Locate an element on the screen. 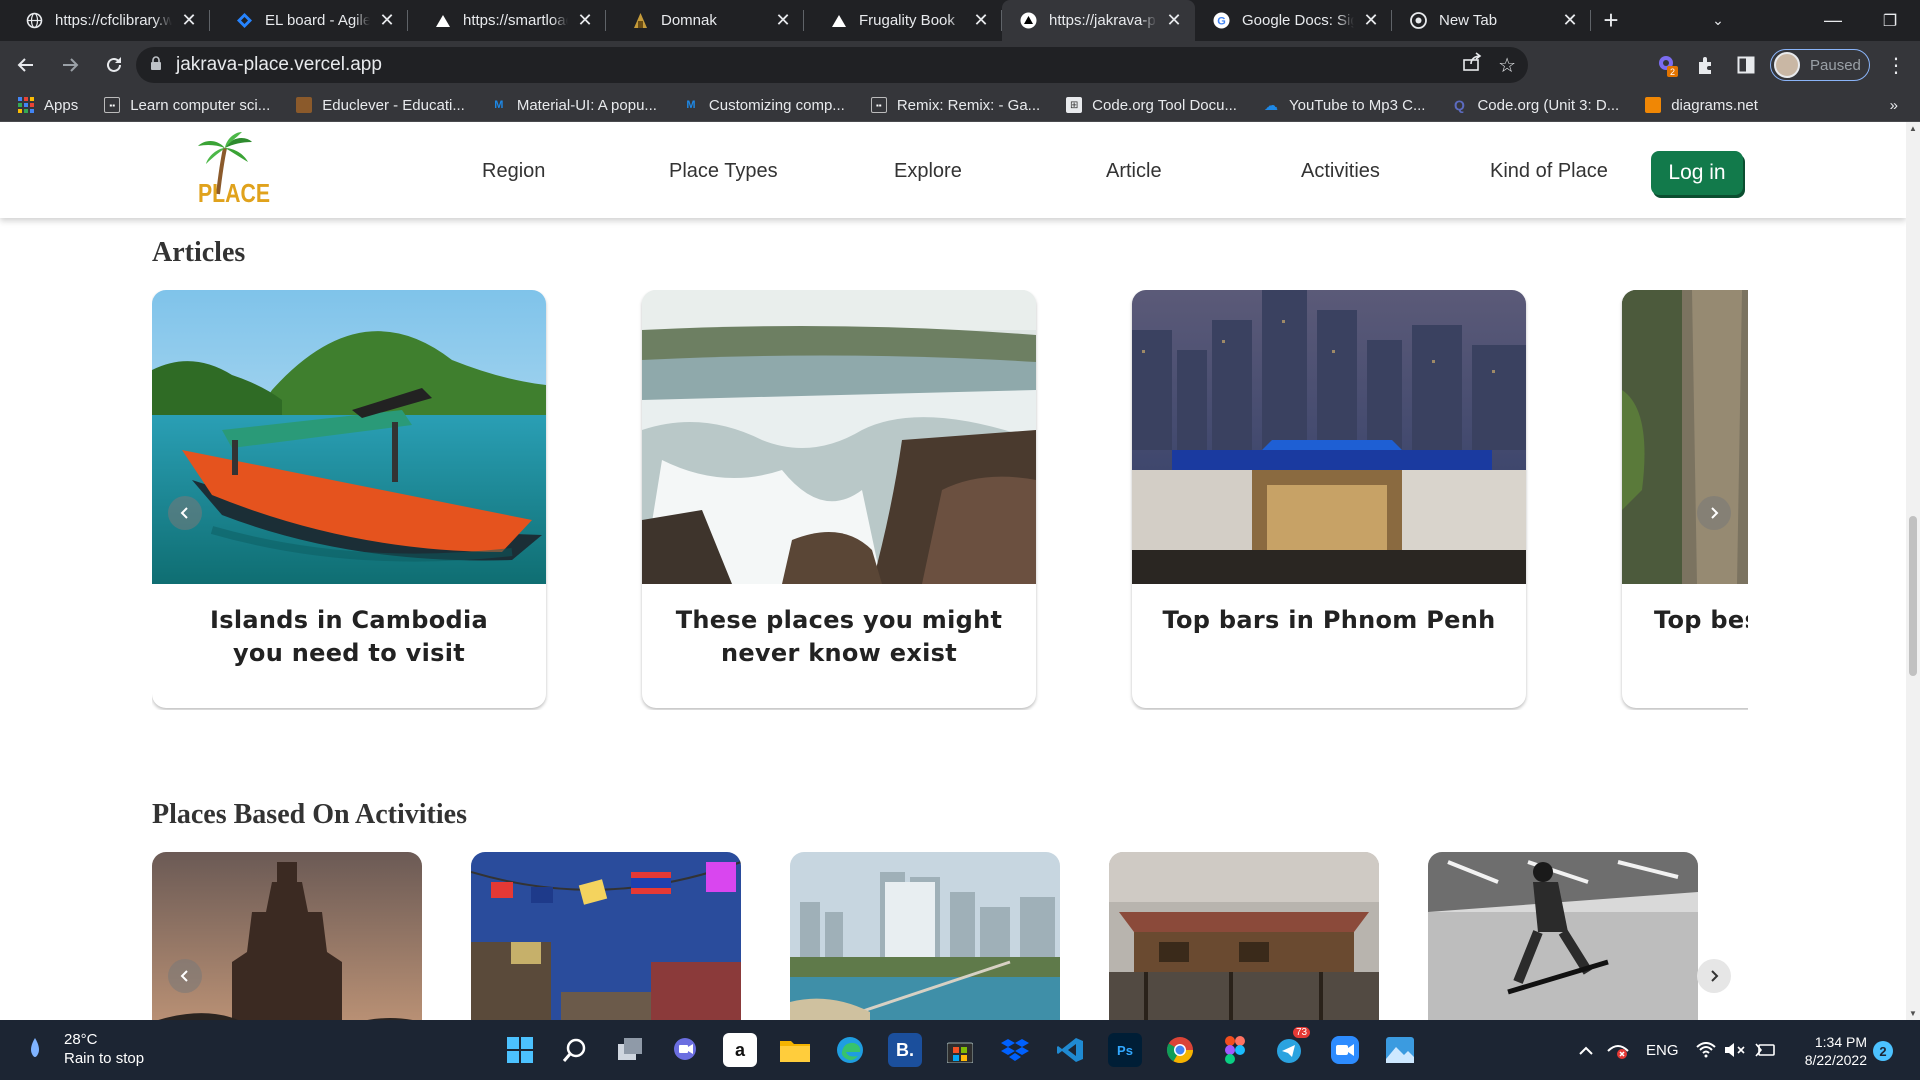 The width and height of the screenshot is (1920, 1080). browser-tab: G Google Docs: Sign ✕ is located at coordinates (1293, 20).